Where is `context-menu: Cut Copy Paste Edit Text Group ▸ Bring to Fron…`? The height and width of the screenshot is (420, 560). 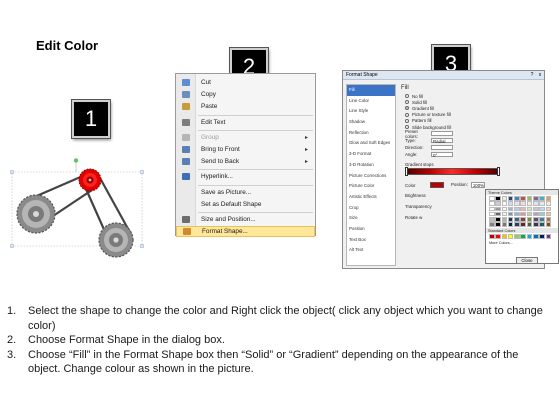
context-menu: Cut Copy Paste Edit Text Group ▸ Bring to Fron… is located at coordinates (245, 155).